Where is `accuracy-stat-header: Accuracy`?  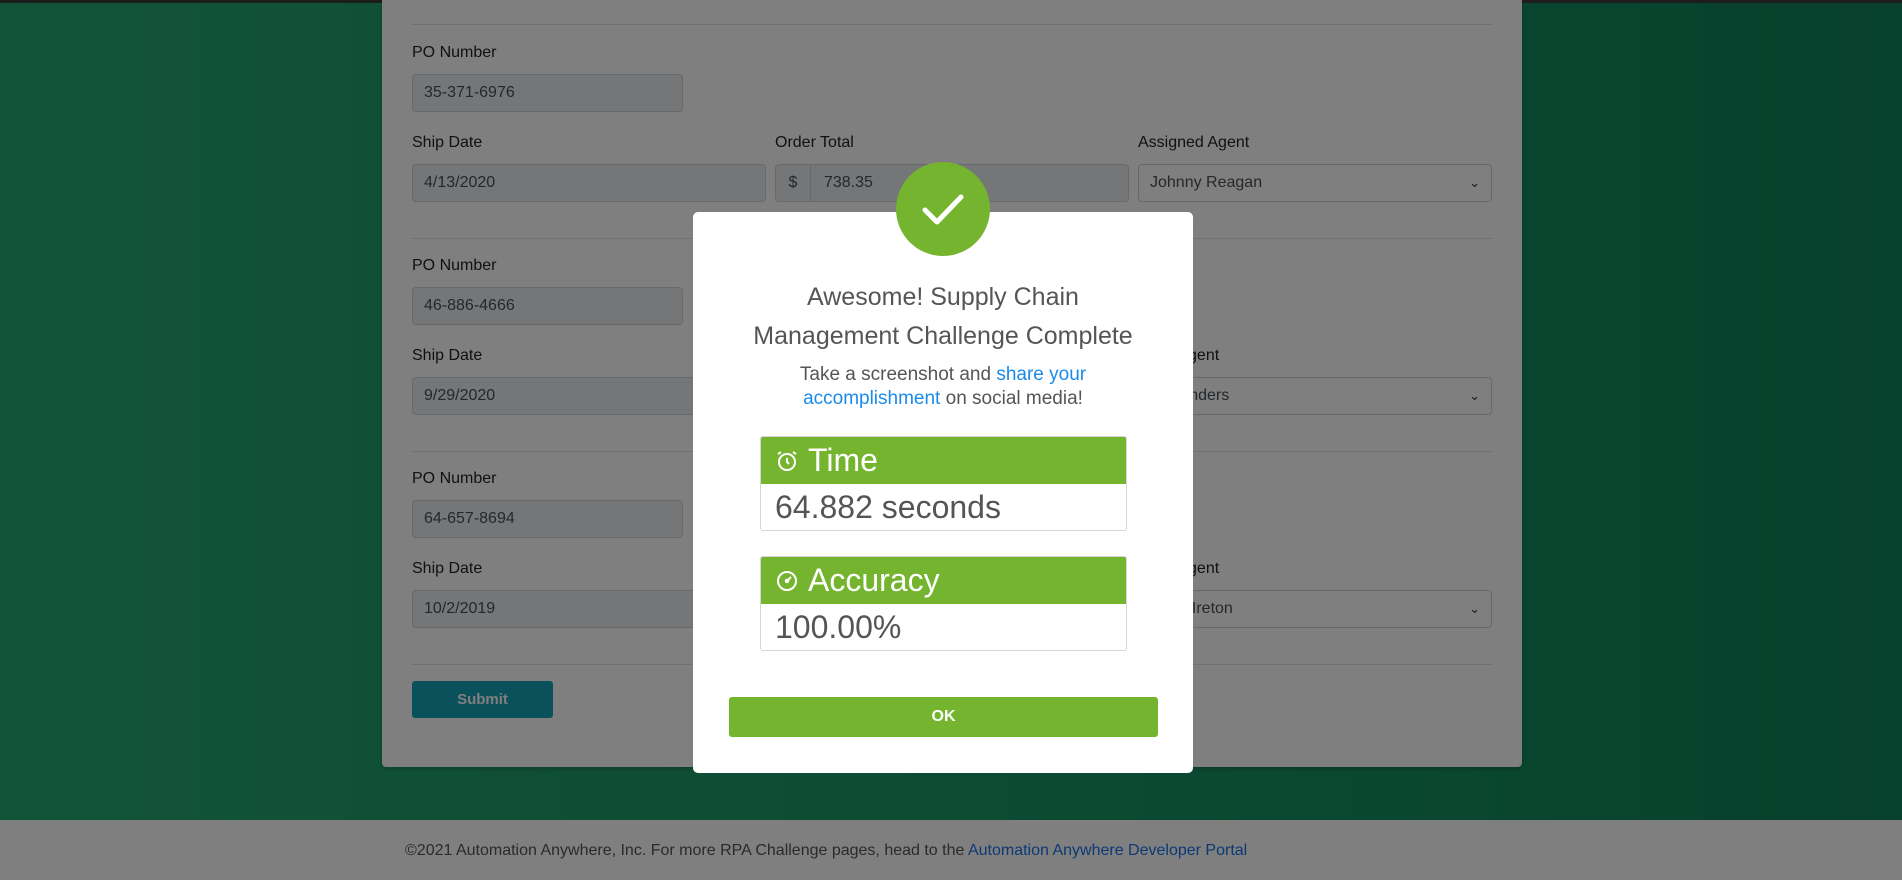 accuracy-stat-header: Accuracy is located at coordinates (943, 580).